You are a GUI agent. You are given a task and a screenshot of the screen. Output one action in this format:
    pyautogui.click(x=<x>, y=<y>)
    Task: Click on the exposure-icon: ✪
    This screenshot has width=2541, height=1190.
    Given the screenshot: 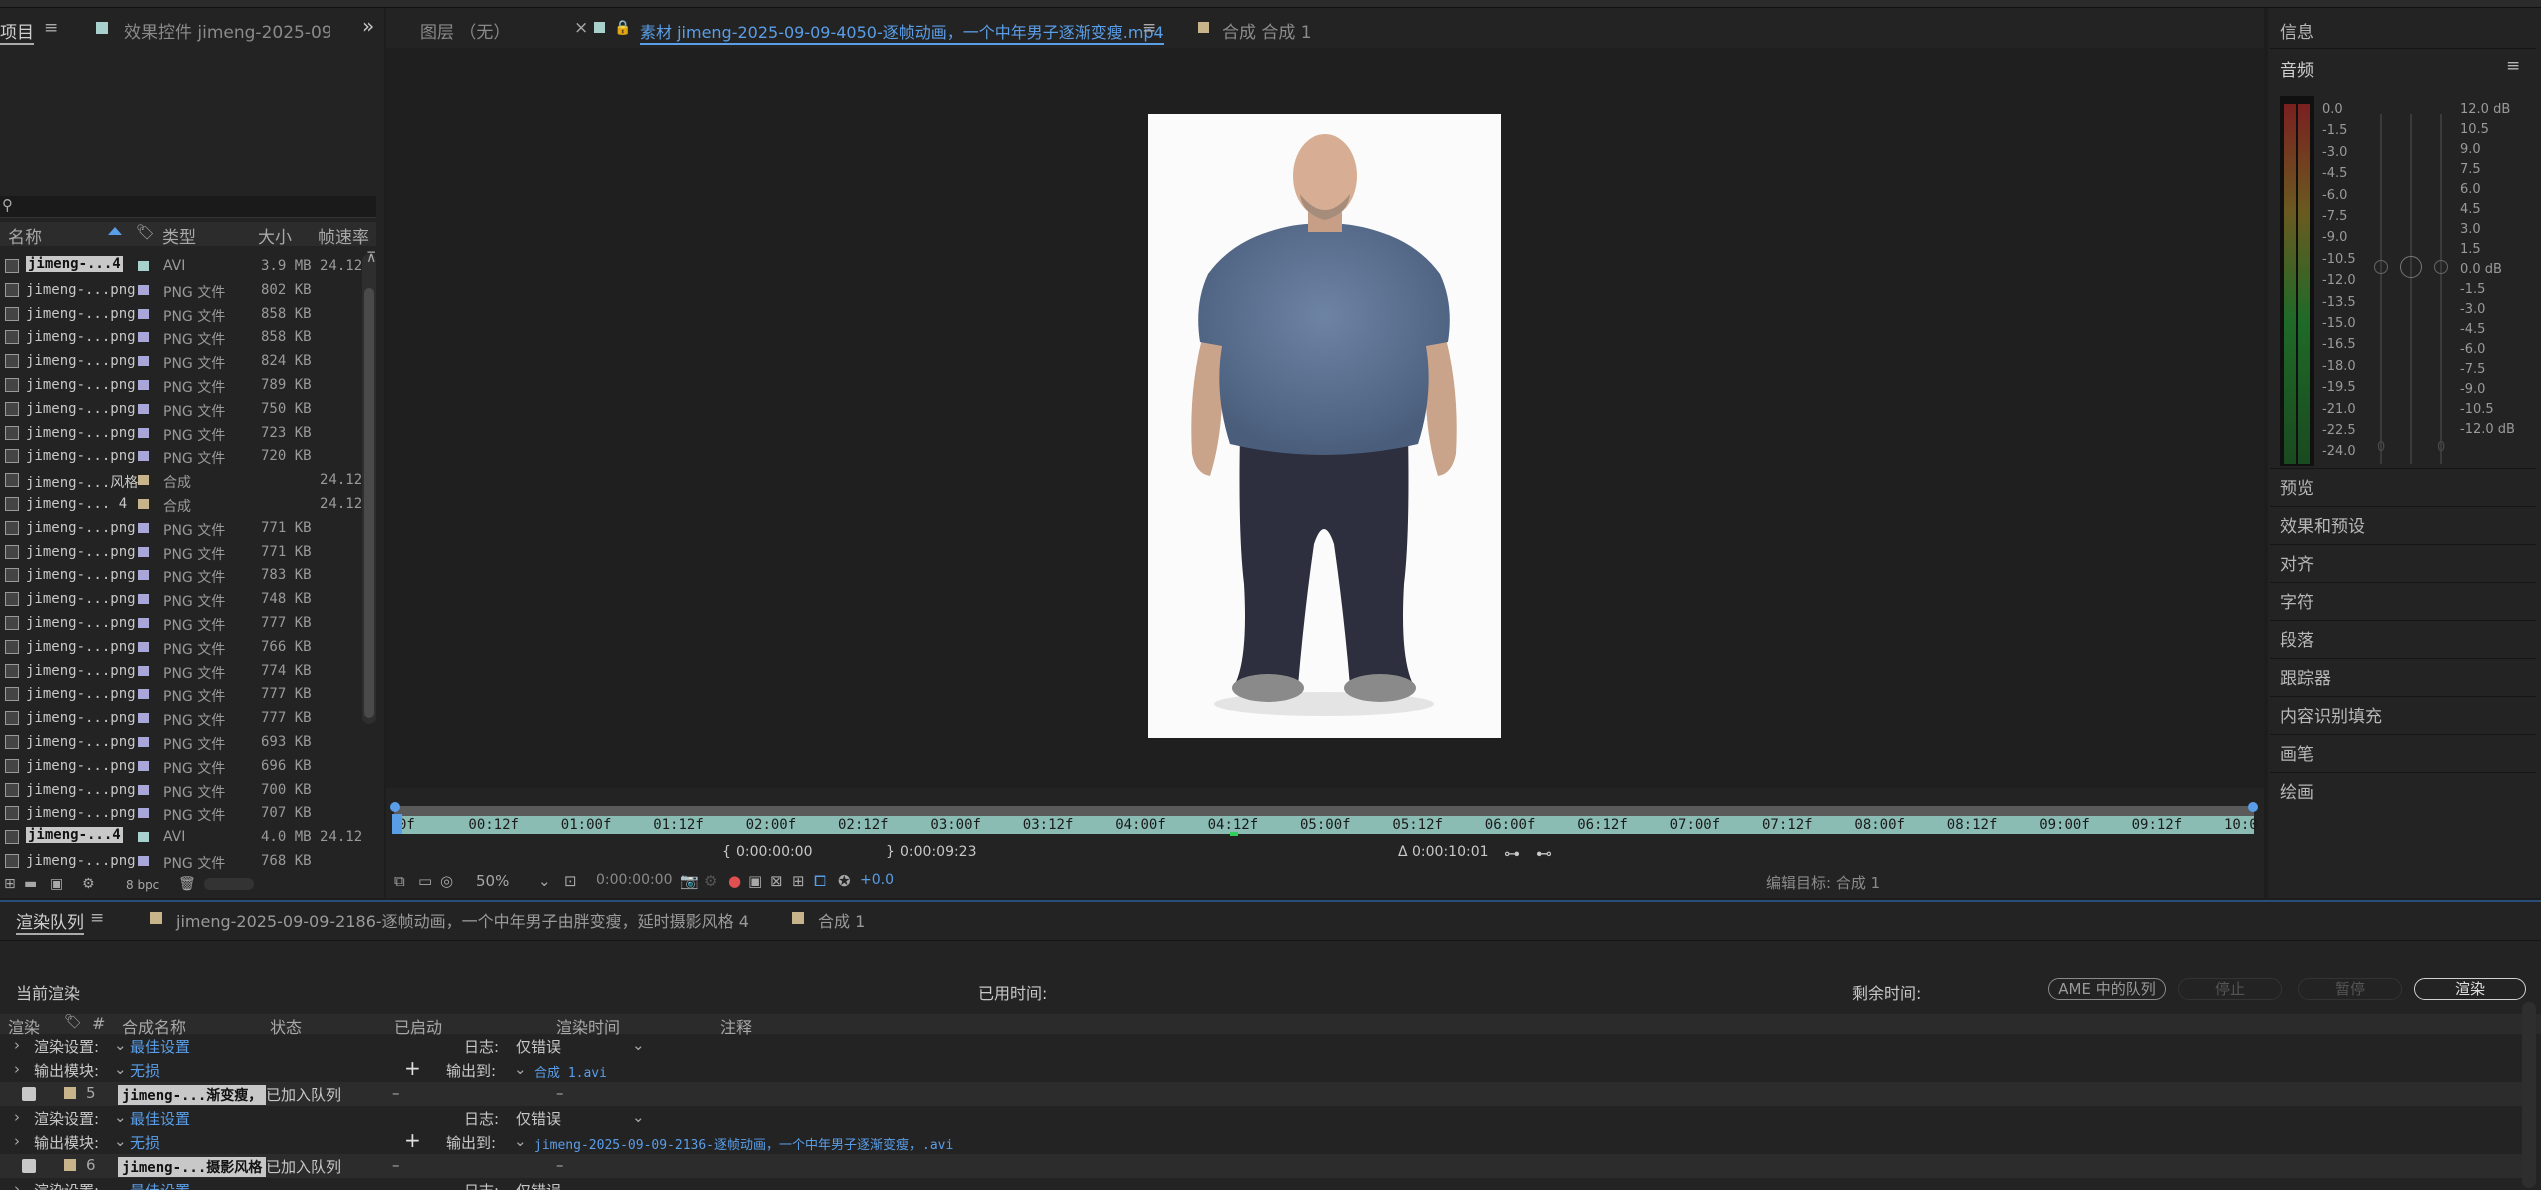 What is the action you would take?
    pyautogui.click(x=844, y=881)
    